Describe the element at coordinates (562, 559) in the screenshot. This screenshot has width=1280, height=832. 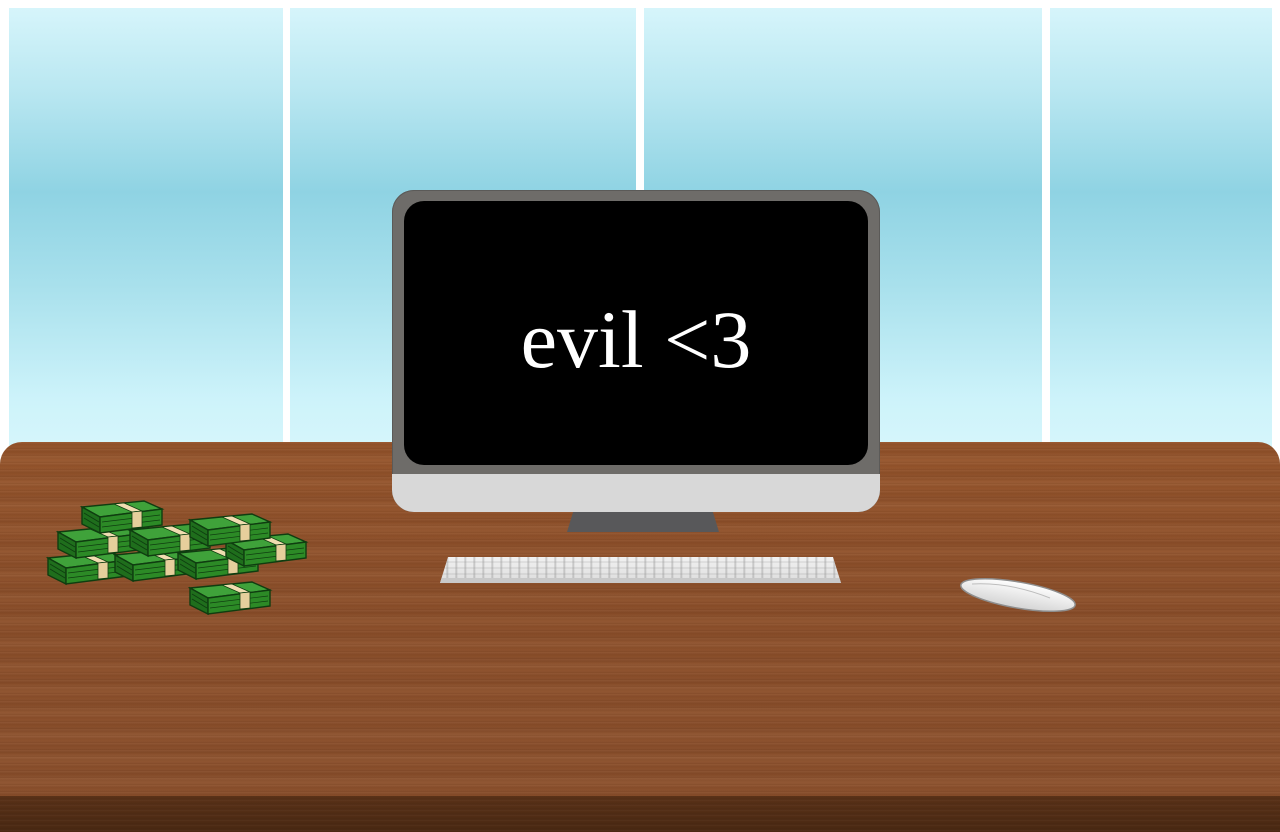
I see `desk-objects` at that location.